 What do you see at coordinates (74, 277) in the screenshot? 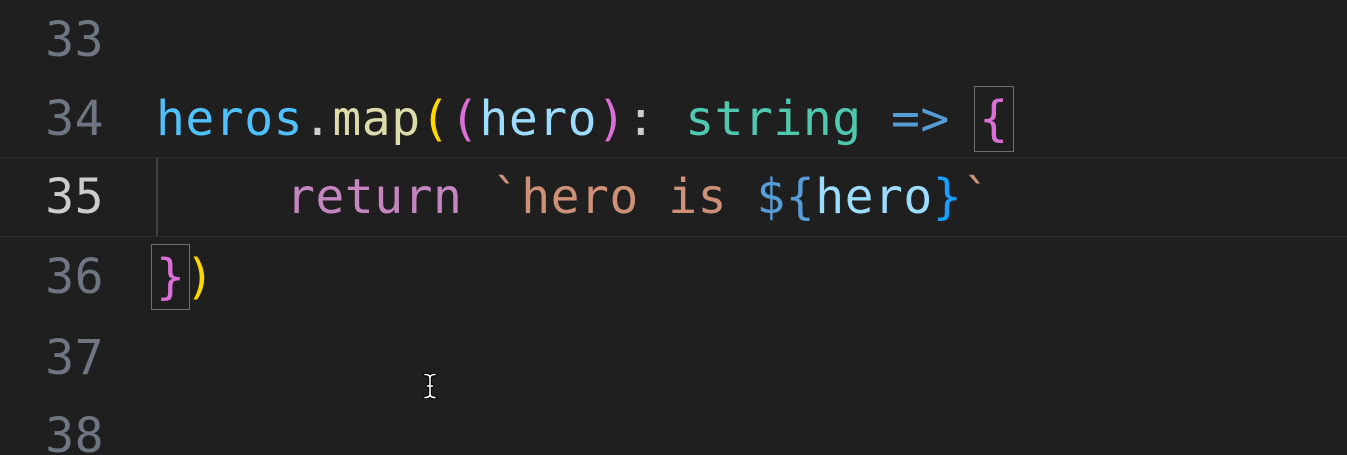
I see `line-number: 36` at bounding box center [74, 277].